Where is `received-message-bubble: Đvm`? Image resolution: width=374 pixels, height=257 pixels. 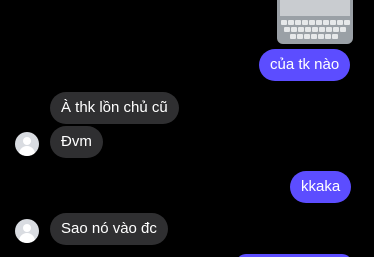 received-message-bubble: Đvm is located at coordinates (76, 142).